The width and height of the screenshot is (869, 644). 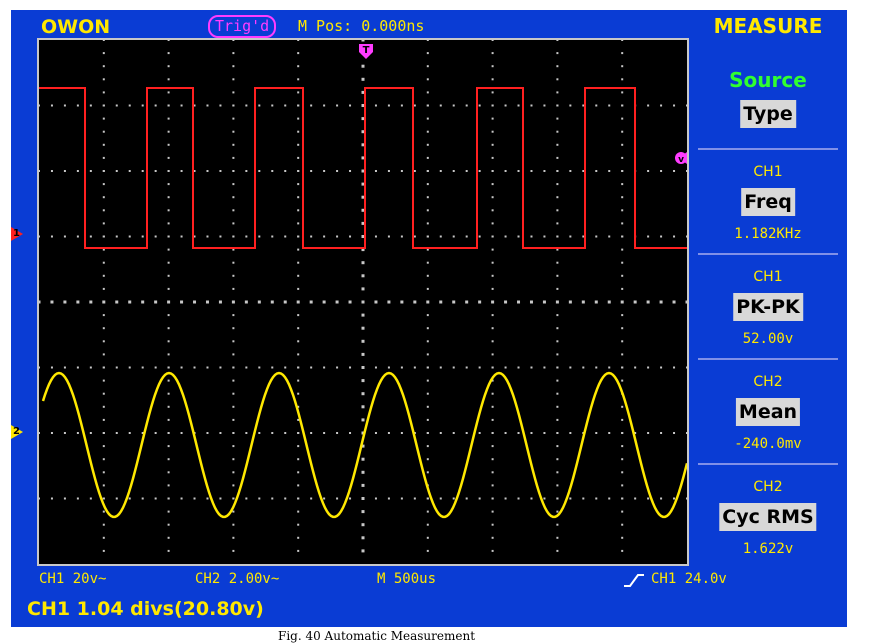 What do you see at coordinates (237, 579) in the screenshot?
I see `ch2-scale-readout: CH2 2.00v~` at bounding box center [237, 579].